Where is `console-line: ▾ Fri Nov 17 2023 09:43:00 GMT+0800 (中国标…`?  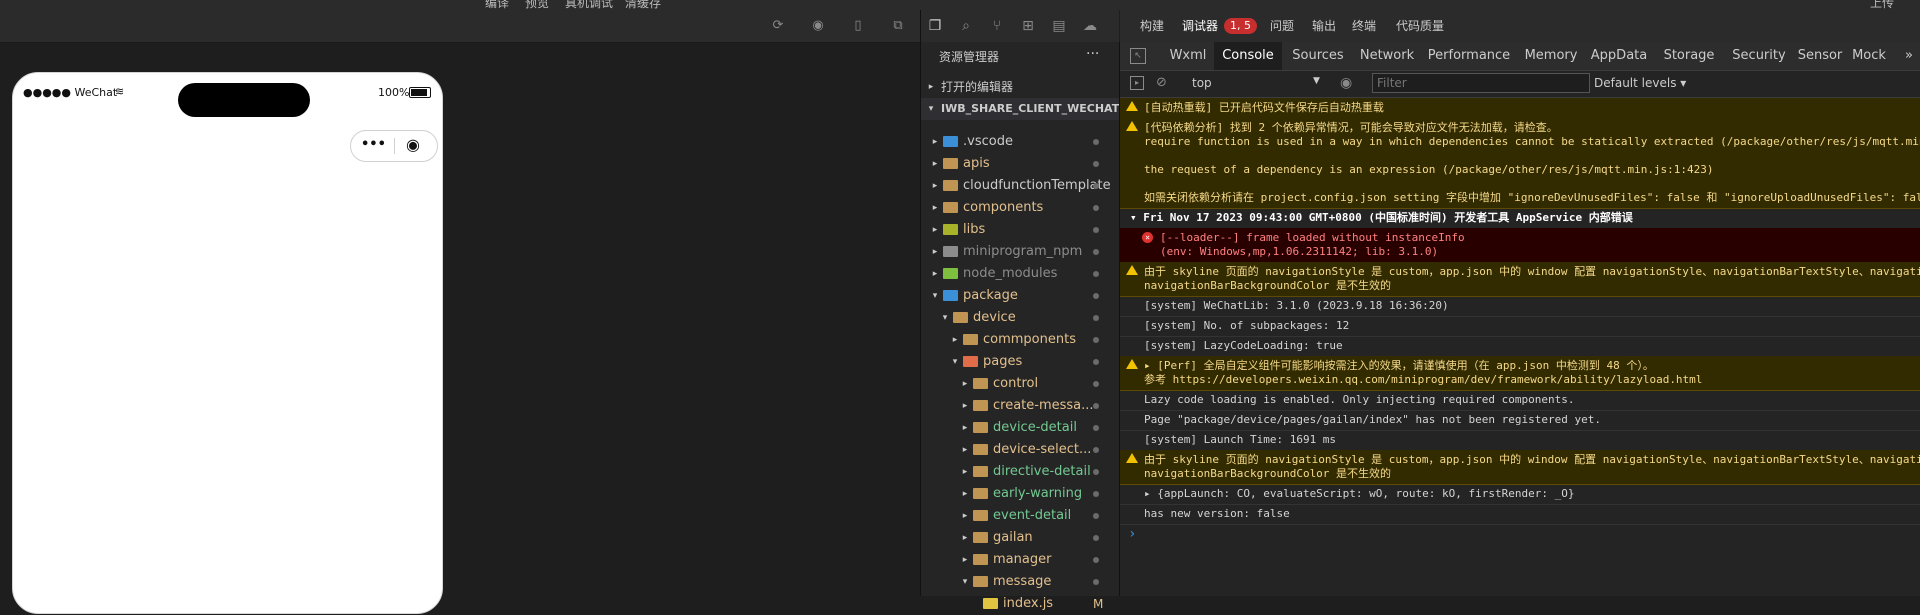
console-line: ▾ Fri Nov 17 2023 09:43:00 GMT+0800 (中国标… is located at coordinates (1381, 217).